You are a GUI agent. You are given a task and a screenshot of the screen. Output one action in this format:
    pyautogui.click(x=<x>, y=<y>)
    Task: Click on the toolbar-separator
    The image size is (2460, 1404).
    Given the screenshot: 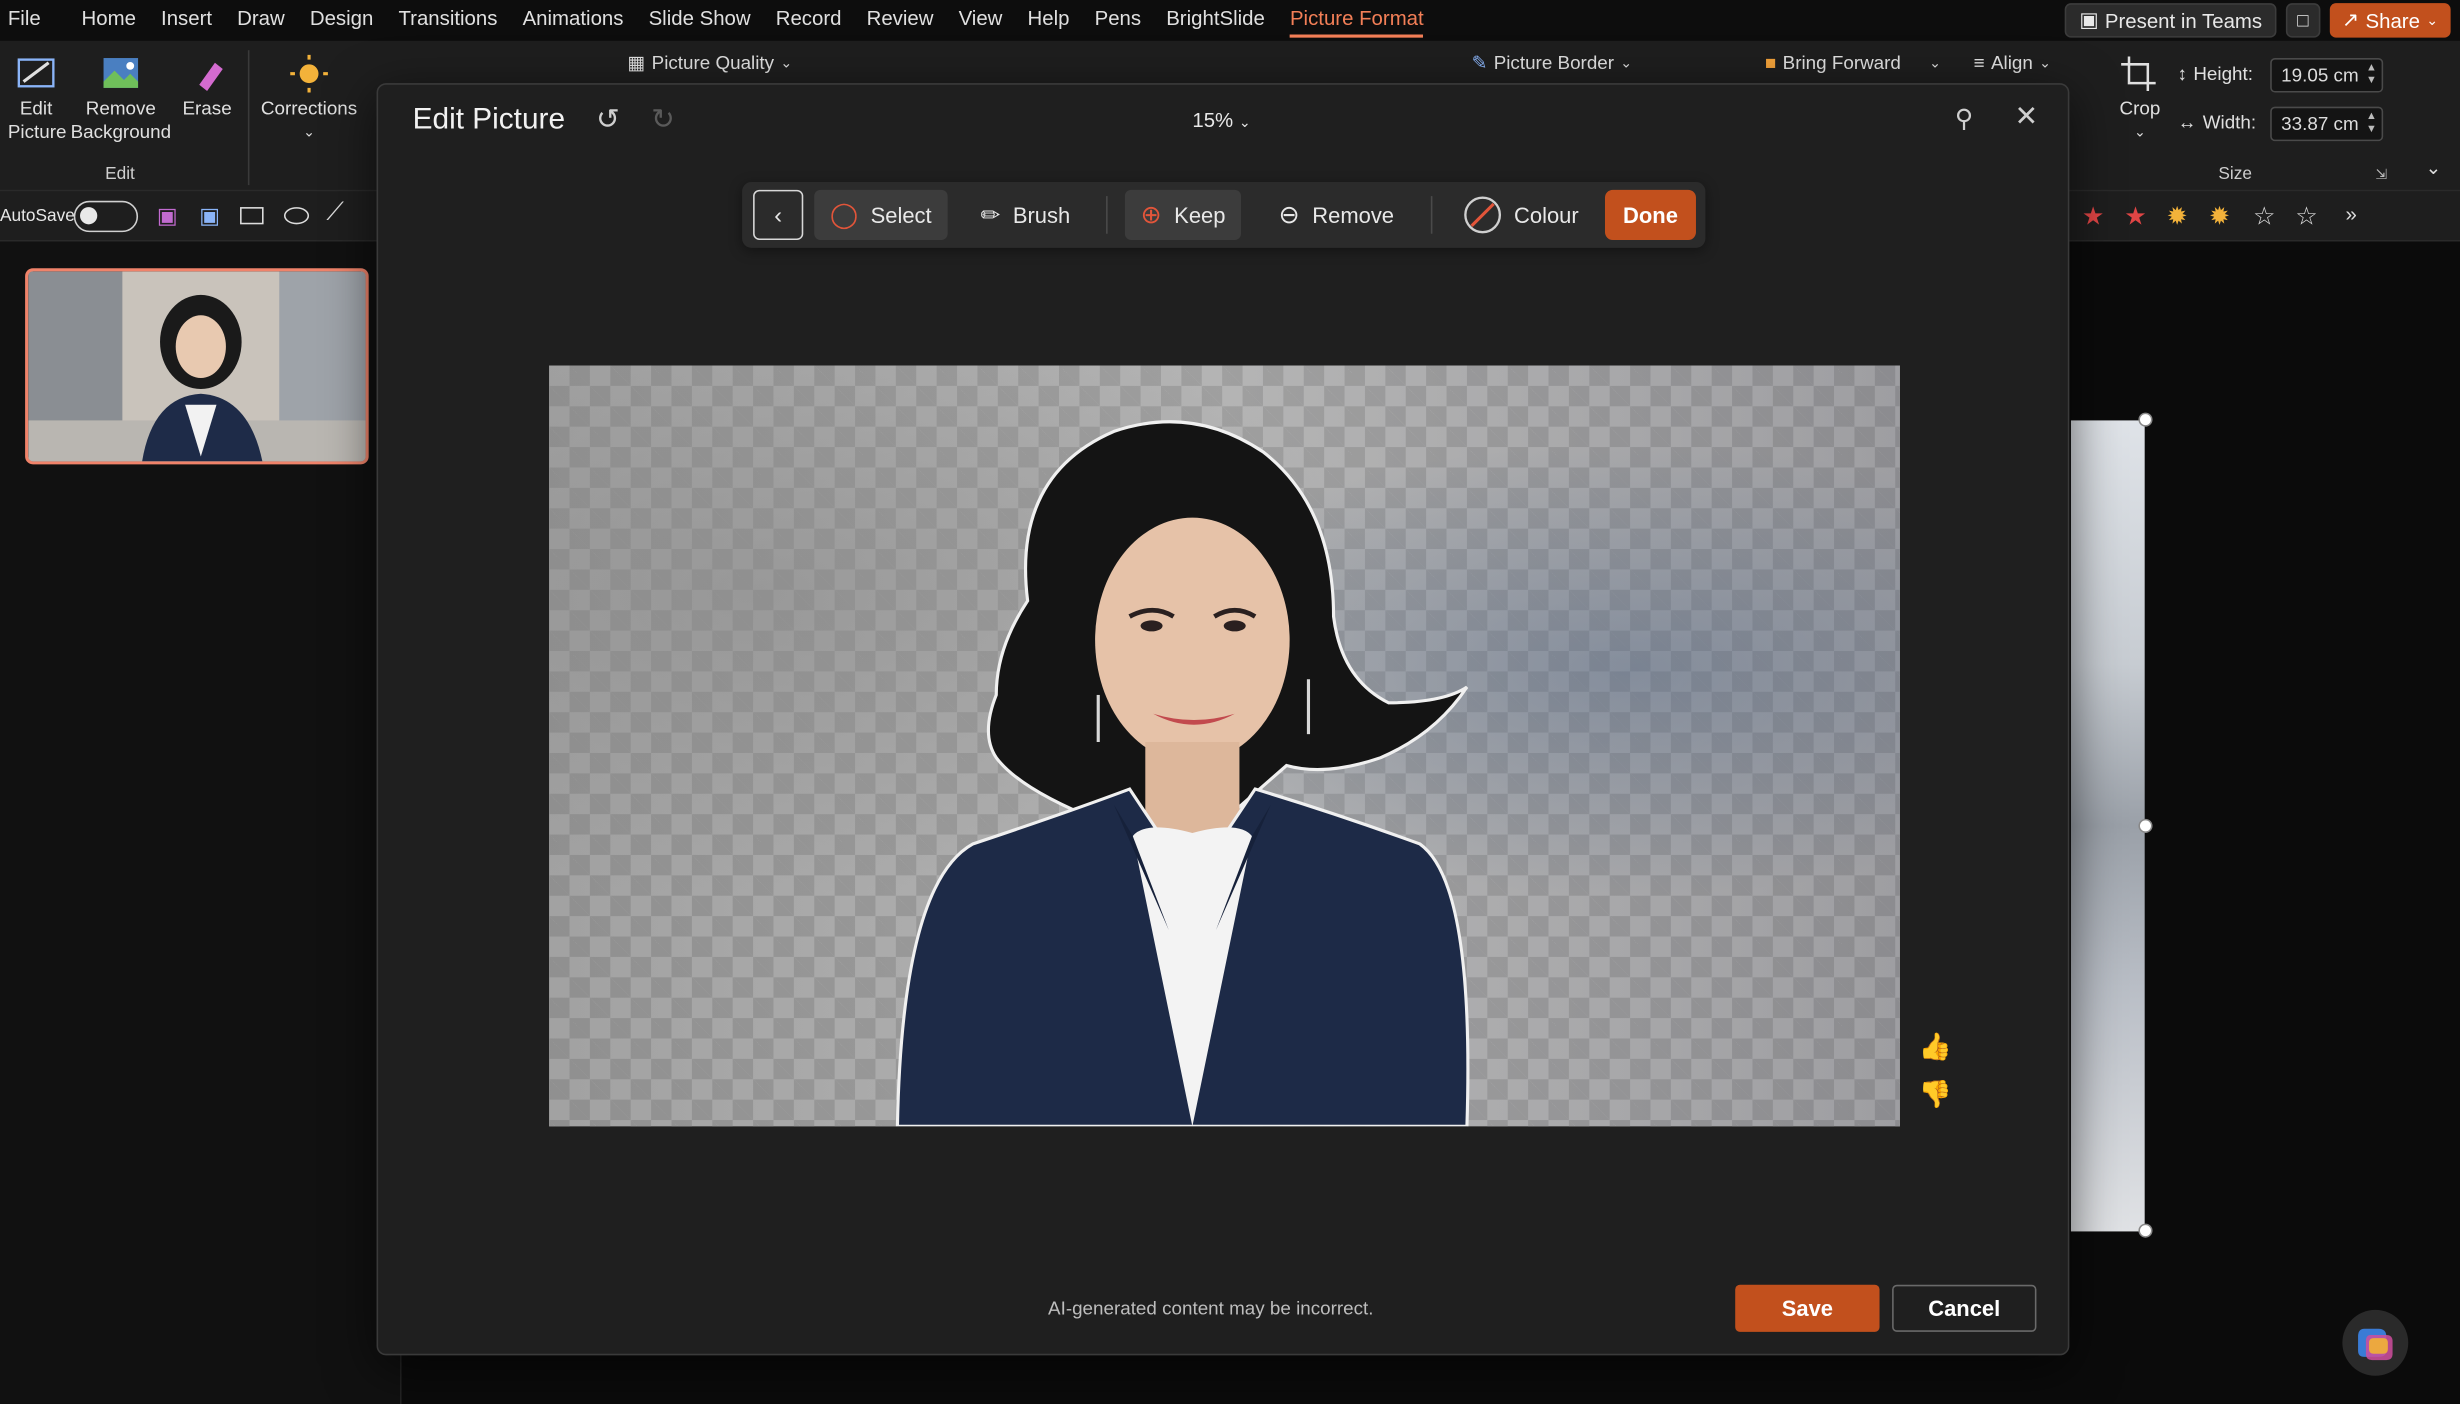 What is the action you would take?
    pyautogui.click(x=1431, y=215)
    